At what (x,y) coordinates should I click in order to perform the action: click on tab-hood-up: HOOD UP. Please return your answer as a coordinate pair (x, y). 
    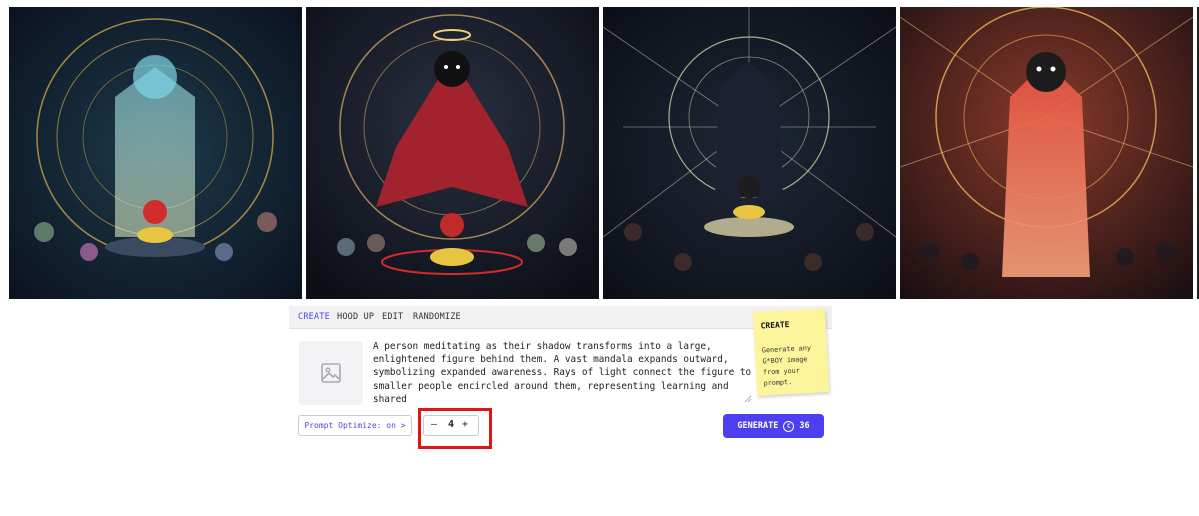
    Looking at the image, I should click on (355, 317).